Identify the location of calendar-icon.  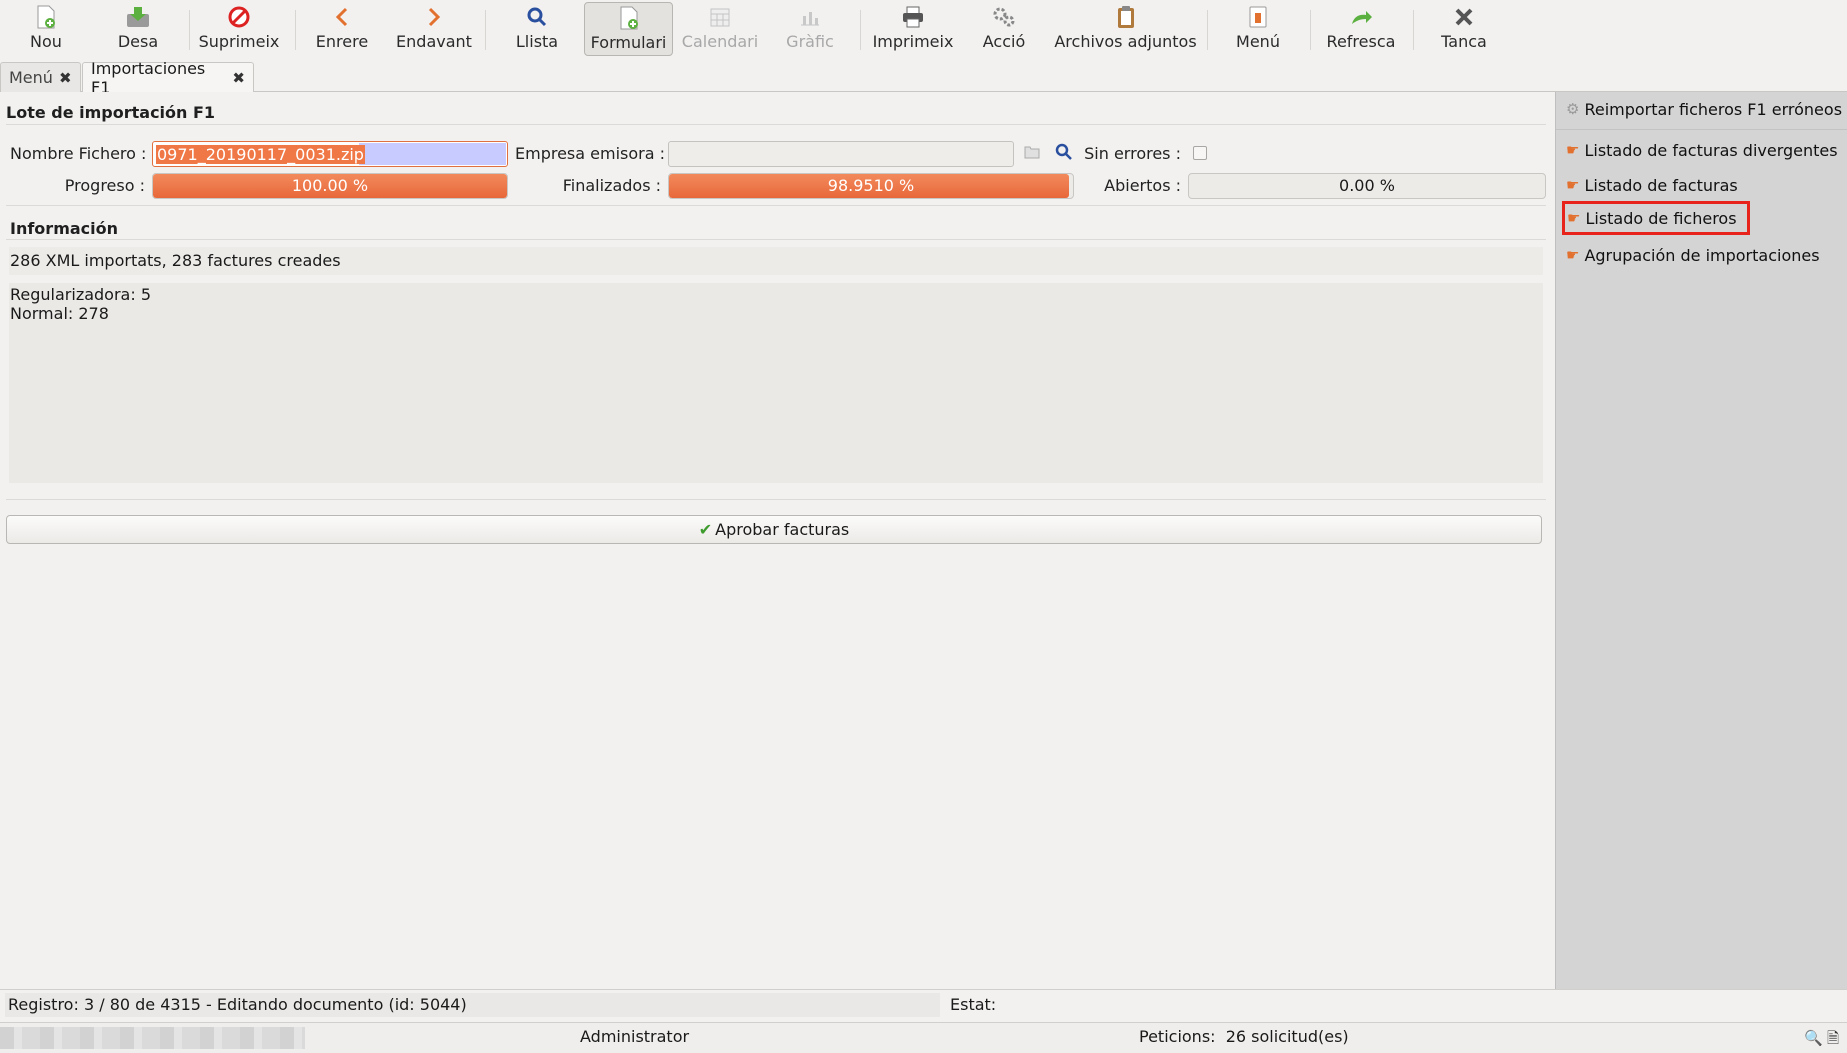
(720, 15).